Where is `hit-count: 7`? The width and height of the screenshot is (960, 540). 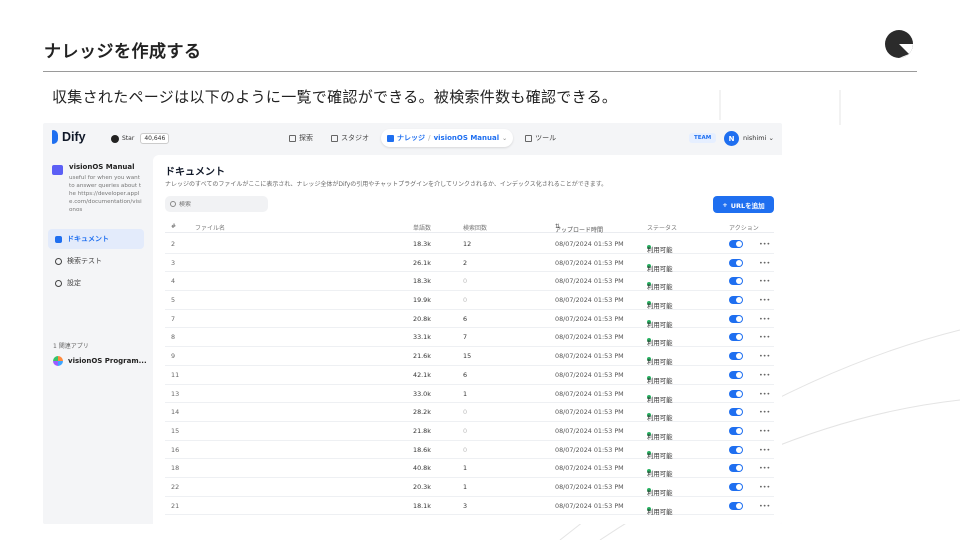 hit-count: 7 is located at coordinates (465, 337).